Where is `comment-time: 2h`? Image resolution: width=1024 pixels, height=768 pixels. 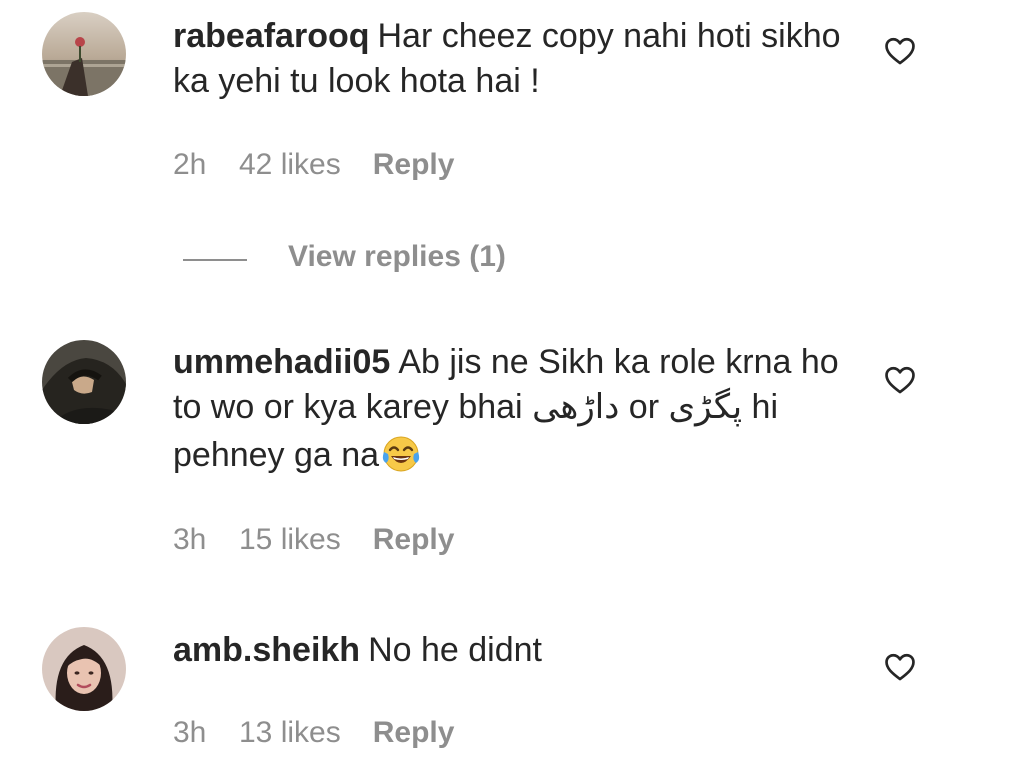 comment-time: 2h is located at coordinates (190, 164).